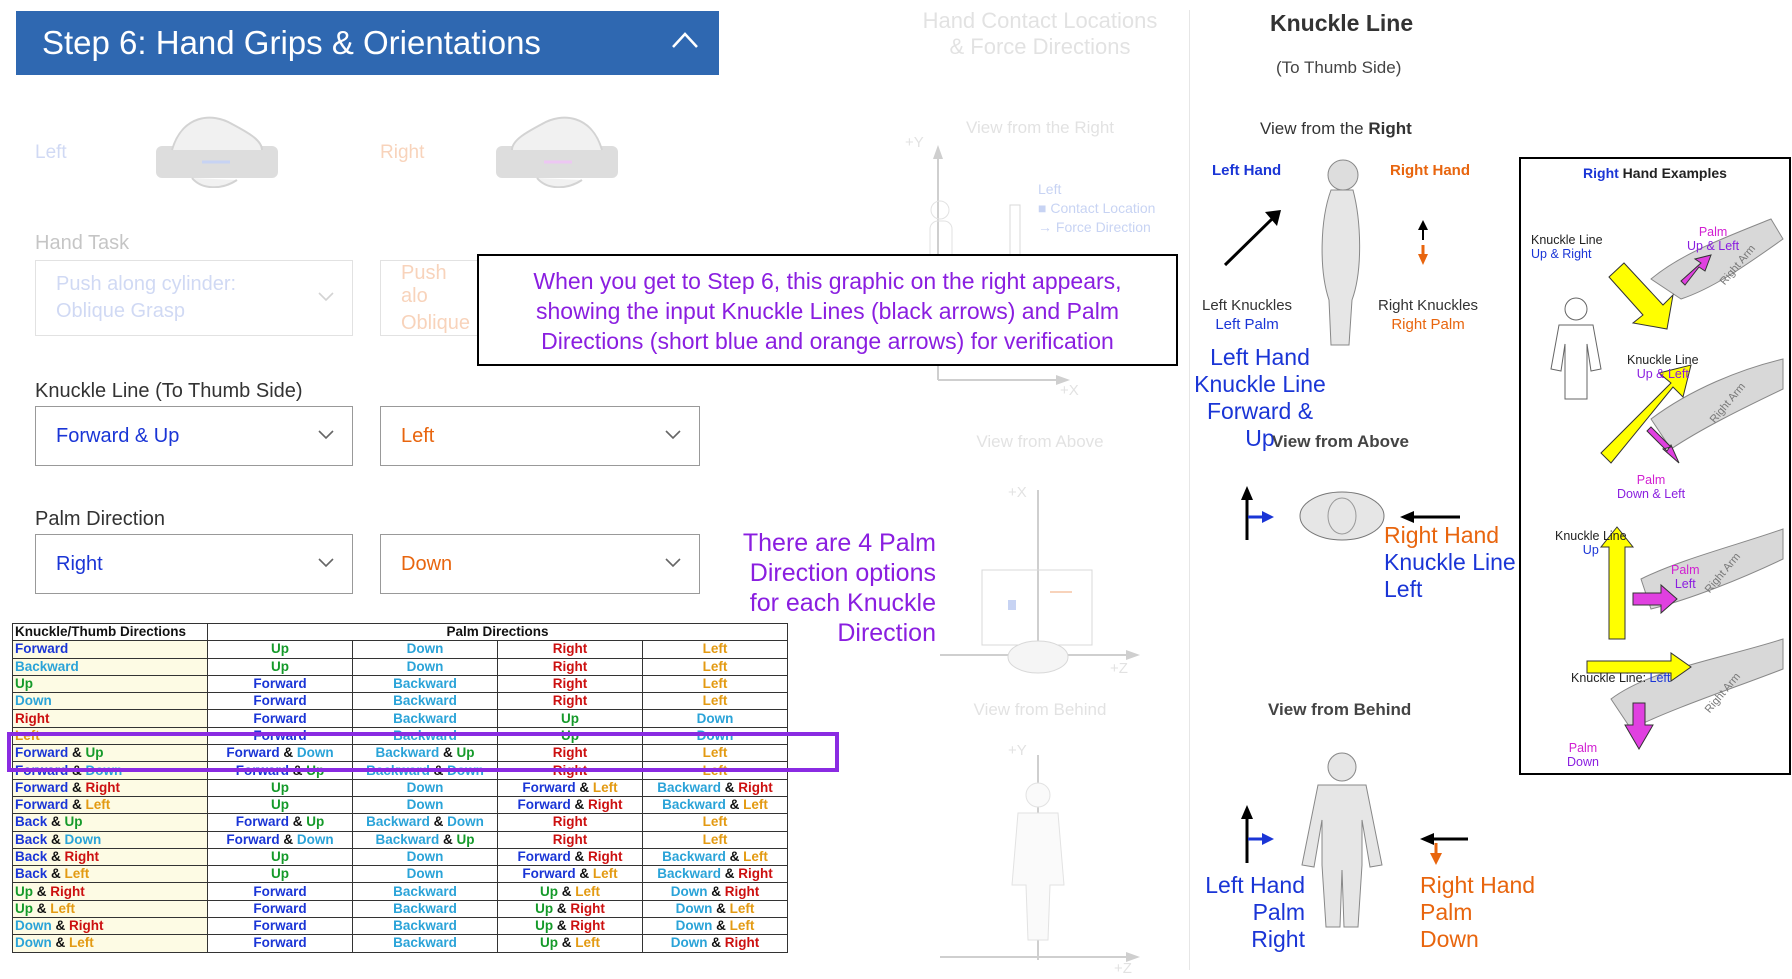  What do you see at coordinates (685, 40) in the screenshot?
I see `chevron-up-icon` at bounding box center [685, 40].